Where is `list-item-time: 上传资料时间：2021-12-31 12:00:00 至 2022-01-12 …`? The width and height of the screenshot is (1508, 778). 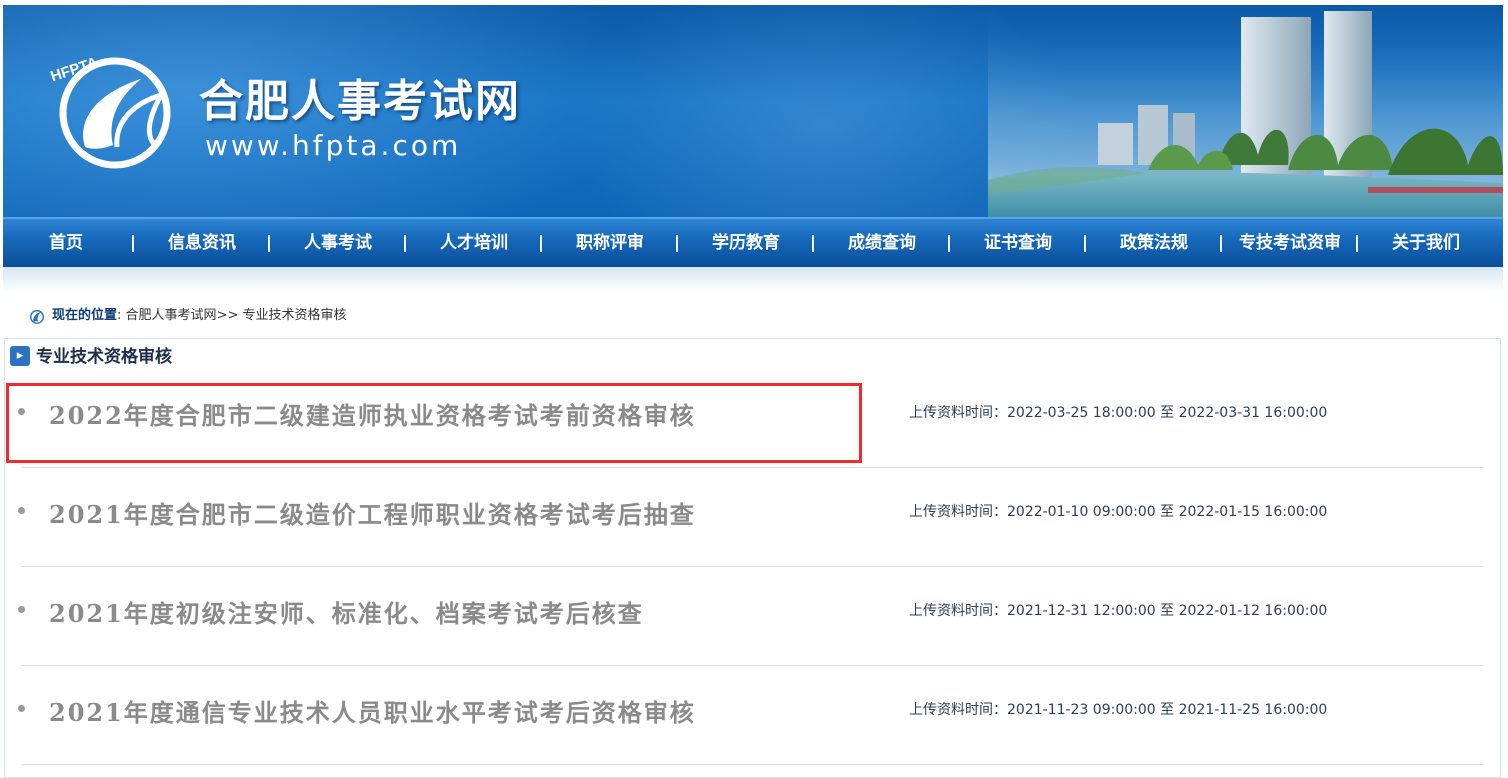 list-item-time: 上传资料时间：2021-12-31 12:00:00 至 2022-01-12 … is located at coordinates (1118, 610).